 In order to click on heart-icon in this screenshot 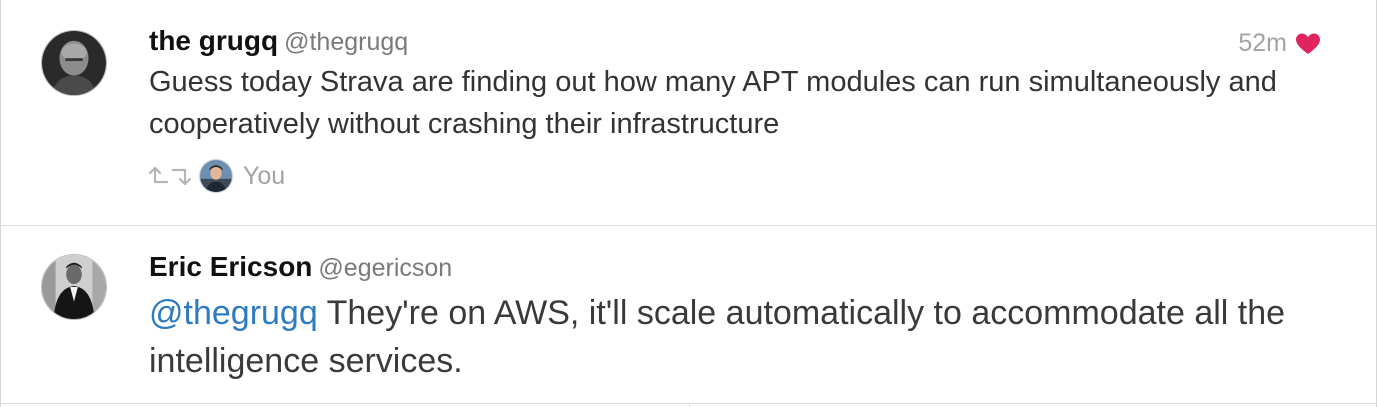, I will do `click(1308, 44)`.